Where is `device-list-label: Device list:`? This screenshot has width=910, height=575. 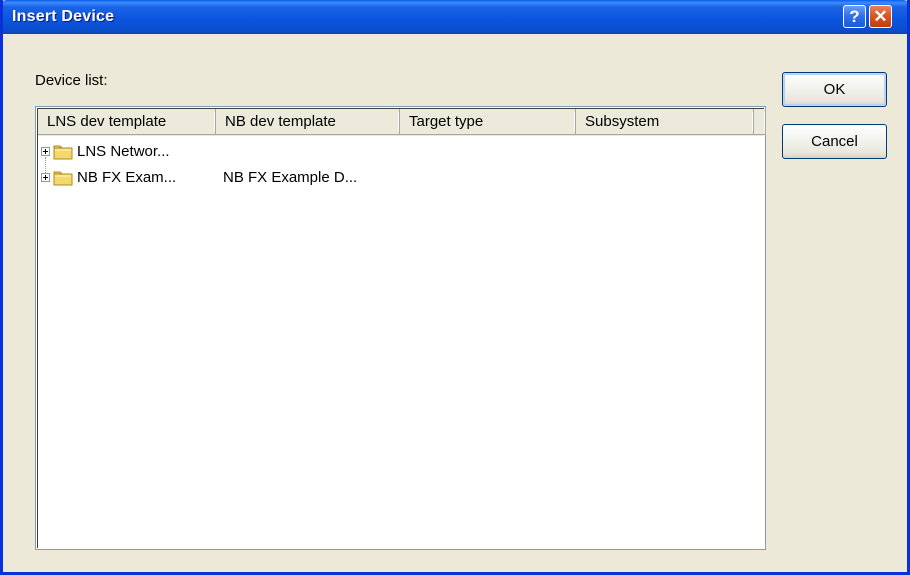
device-list-label: Device list: is located at coordinates (71, 80).